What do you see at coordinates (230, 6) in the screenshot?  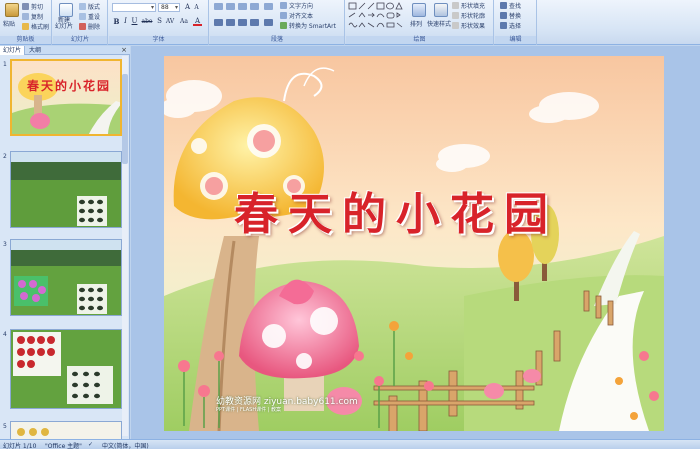 I see `numbering-icon` at bounding box center [230, 6].